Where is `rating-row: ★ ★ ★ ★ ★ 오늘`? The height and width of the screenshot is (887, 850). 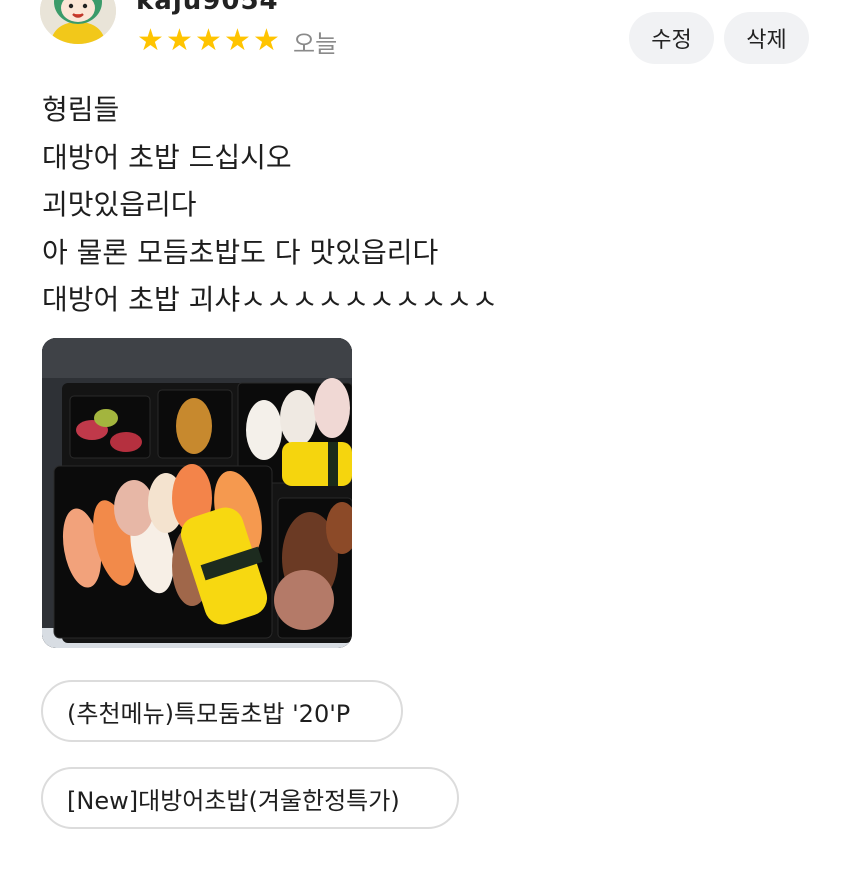
rating-row: ★ ★ ★ ★ ★ 오늘 is located at coordinates (236, 41).